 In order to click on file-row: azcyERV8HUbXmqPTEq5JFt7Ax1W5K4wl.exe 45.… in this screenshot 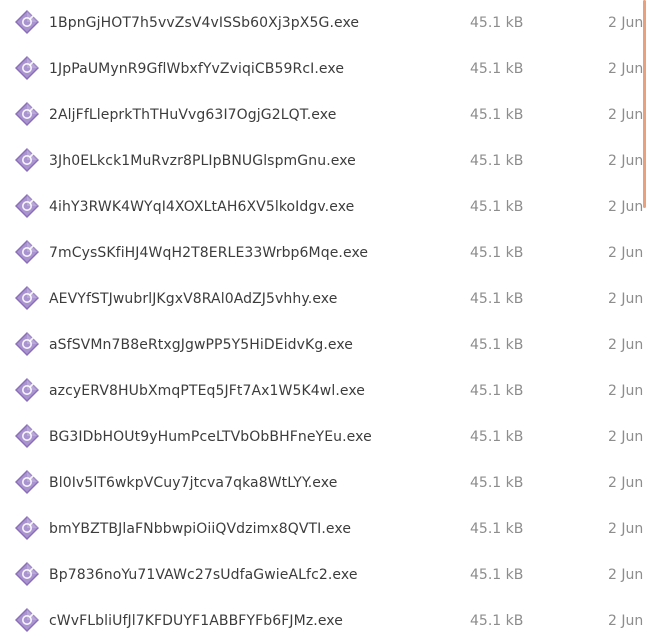, I will do `click(322, 391)`.